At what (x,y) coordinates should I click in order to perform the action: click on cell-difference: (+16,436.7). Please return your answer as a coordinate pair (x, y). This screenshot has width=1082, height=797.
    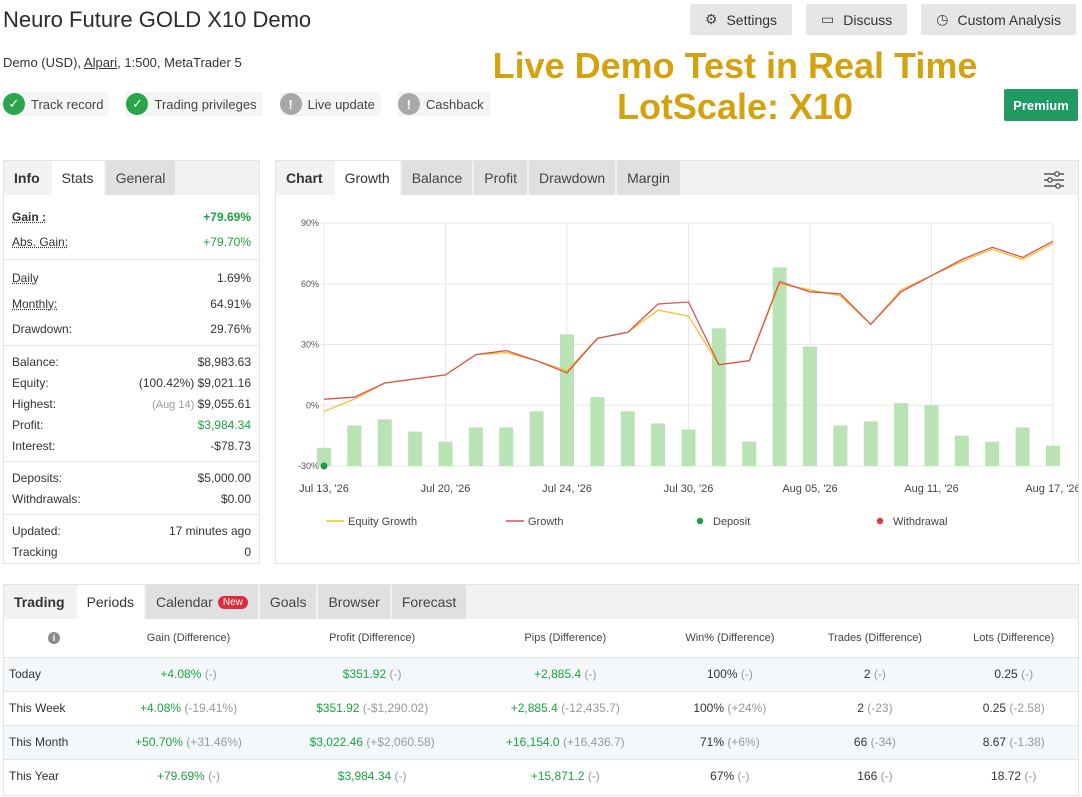
    Looking at the image, I should click on (593, 742).